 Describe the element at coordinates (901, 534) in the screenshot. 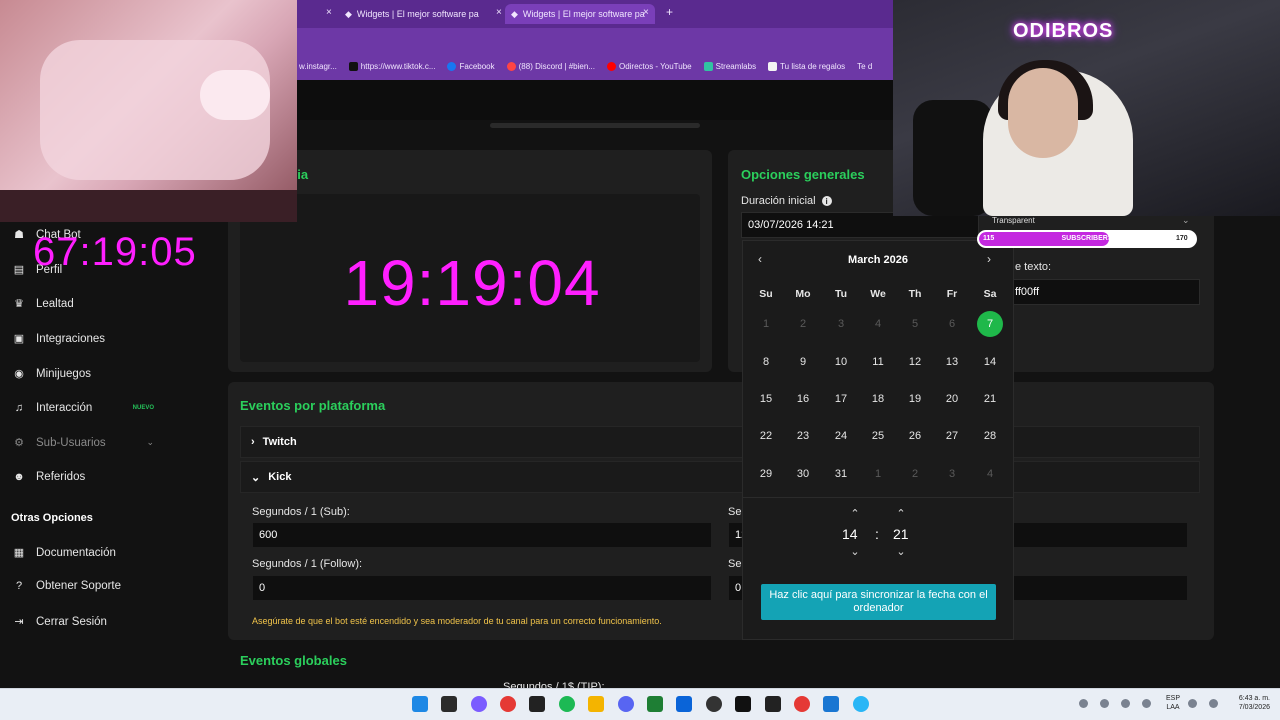

I see `minute-value: 21` at that location.